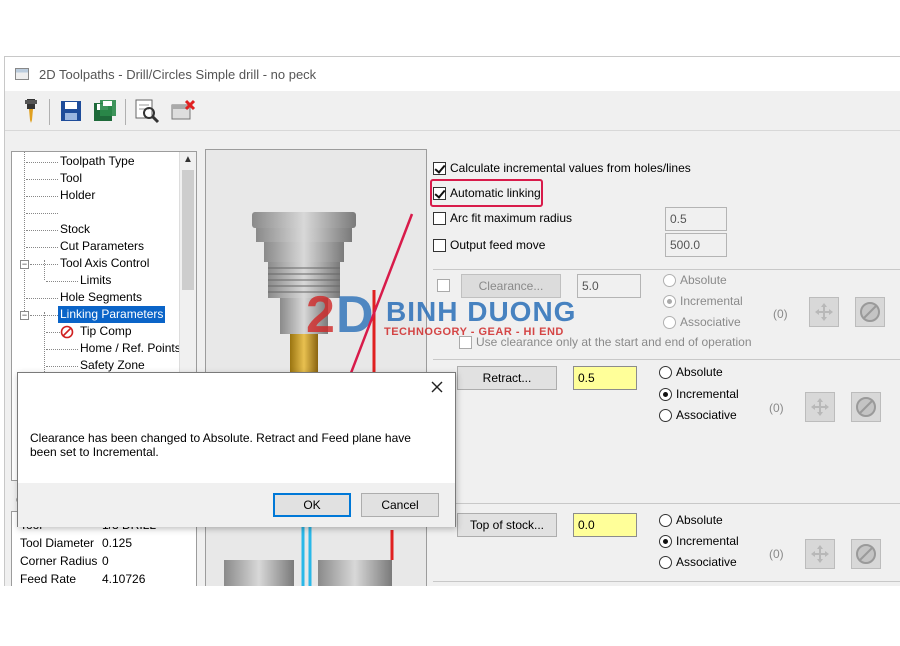  I want to click on close-icon, so click(437, 387).